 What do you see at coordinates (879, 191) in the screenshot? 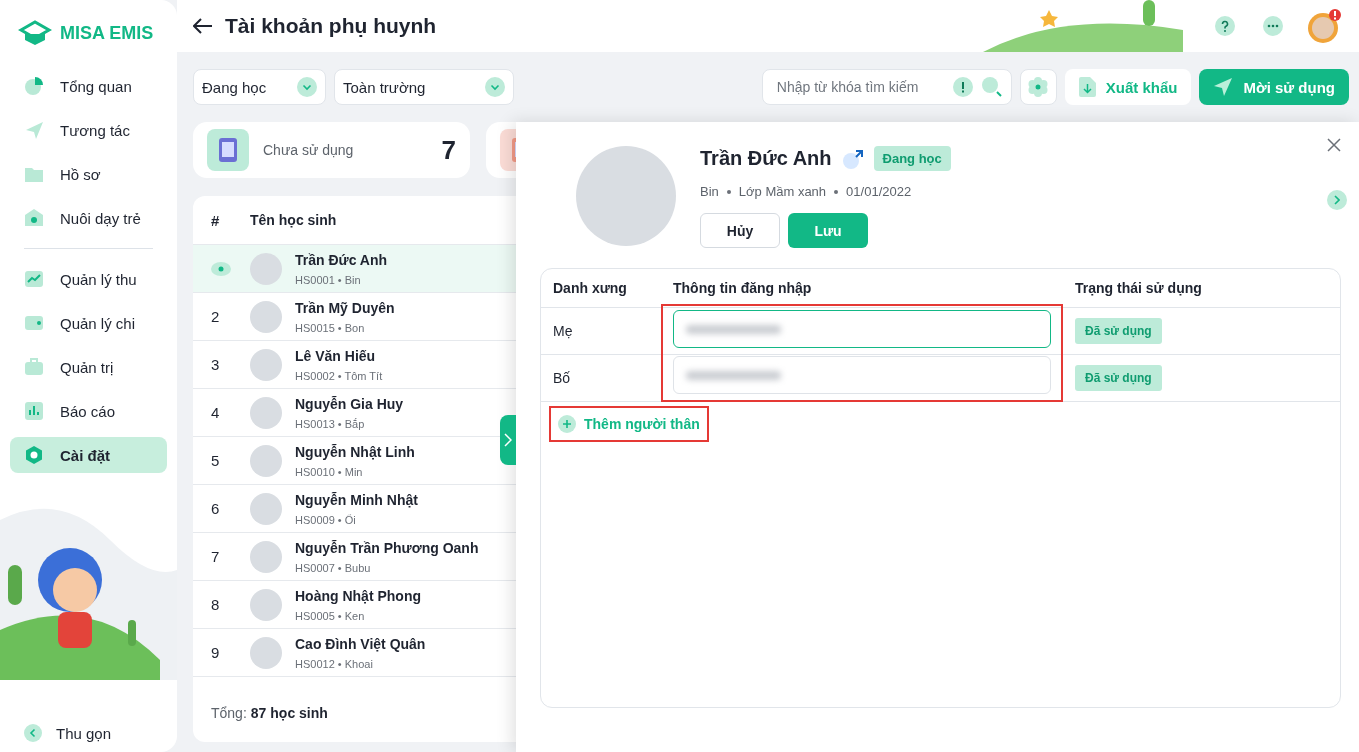
I see `student-meta: 01/01/2022` at bounding box center [879, 191].